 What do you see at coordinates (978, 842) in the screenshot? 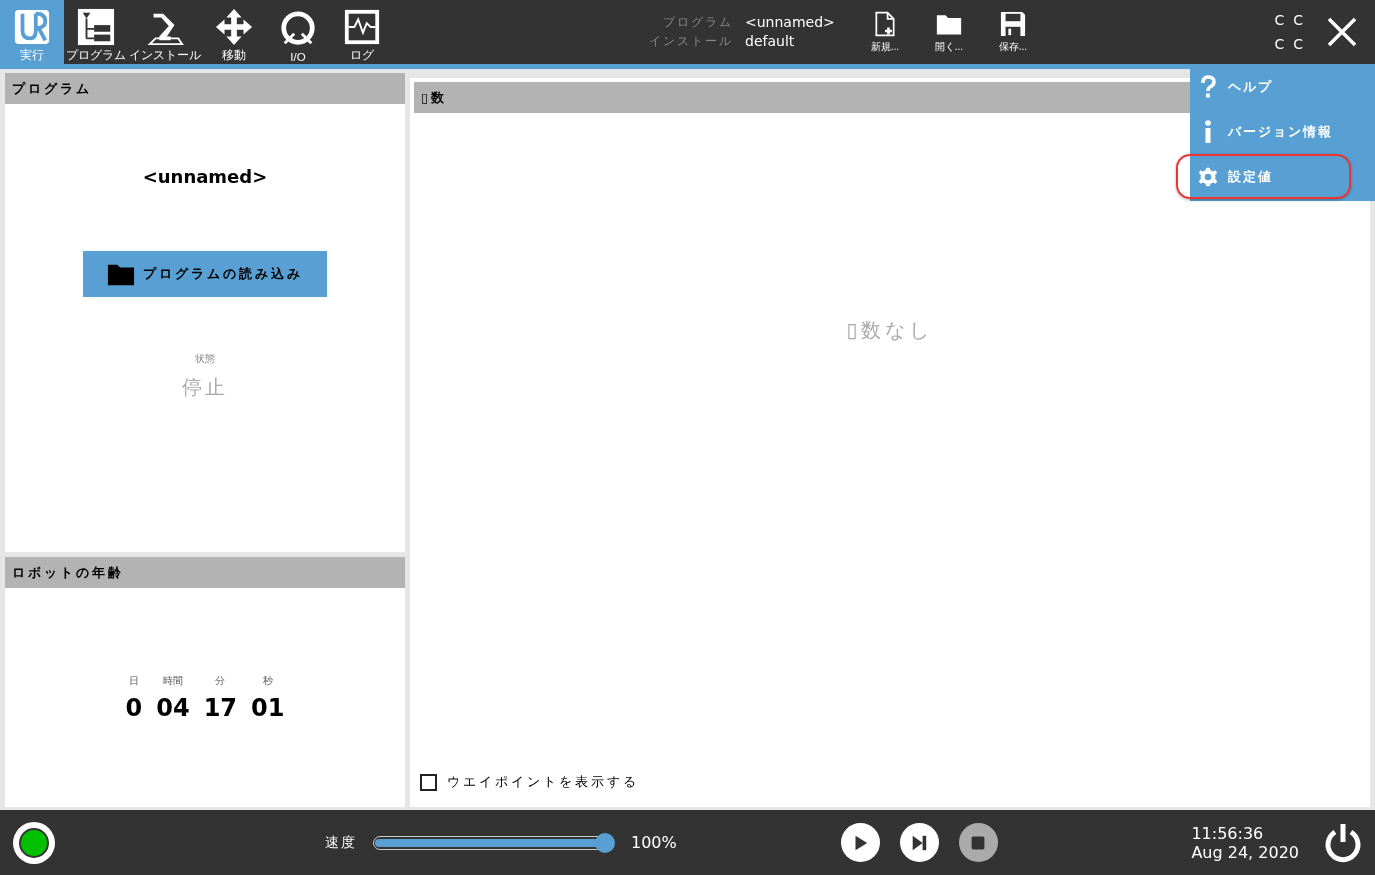
I see `stop-icon` at bounding box center [978, 842].